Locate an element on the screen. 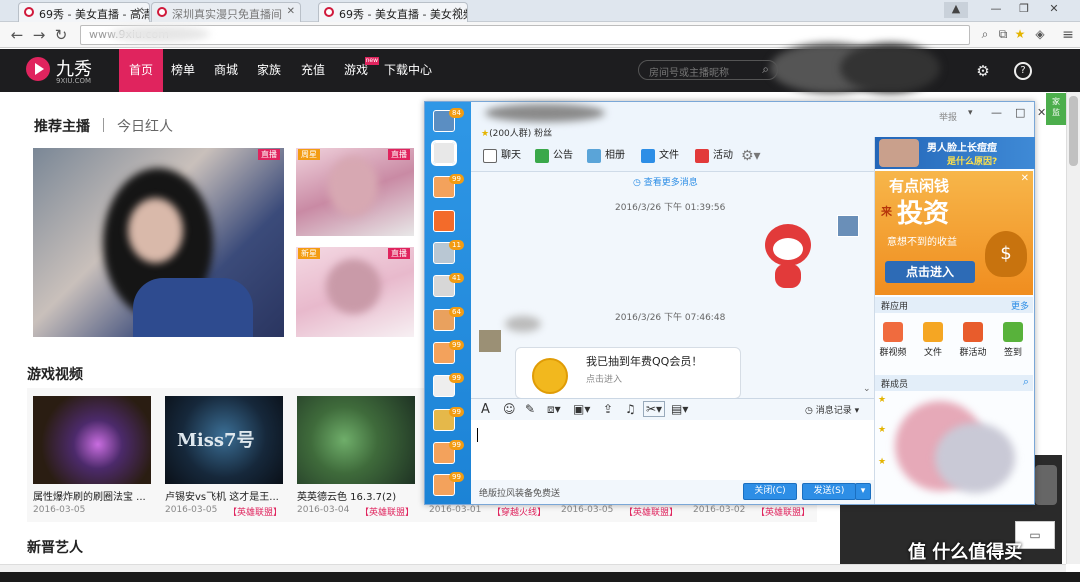  help-icon: ? is located at coordinates (1023, 71).